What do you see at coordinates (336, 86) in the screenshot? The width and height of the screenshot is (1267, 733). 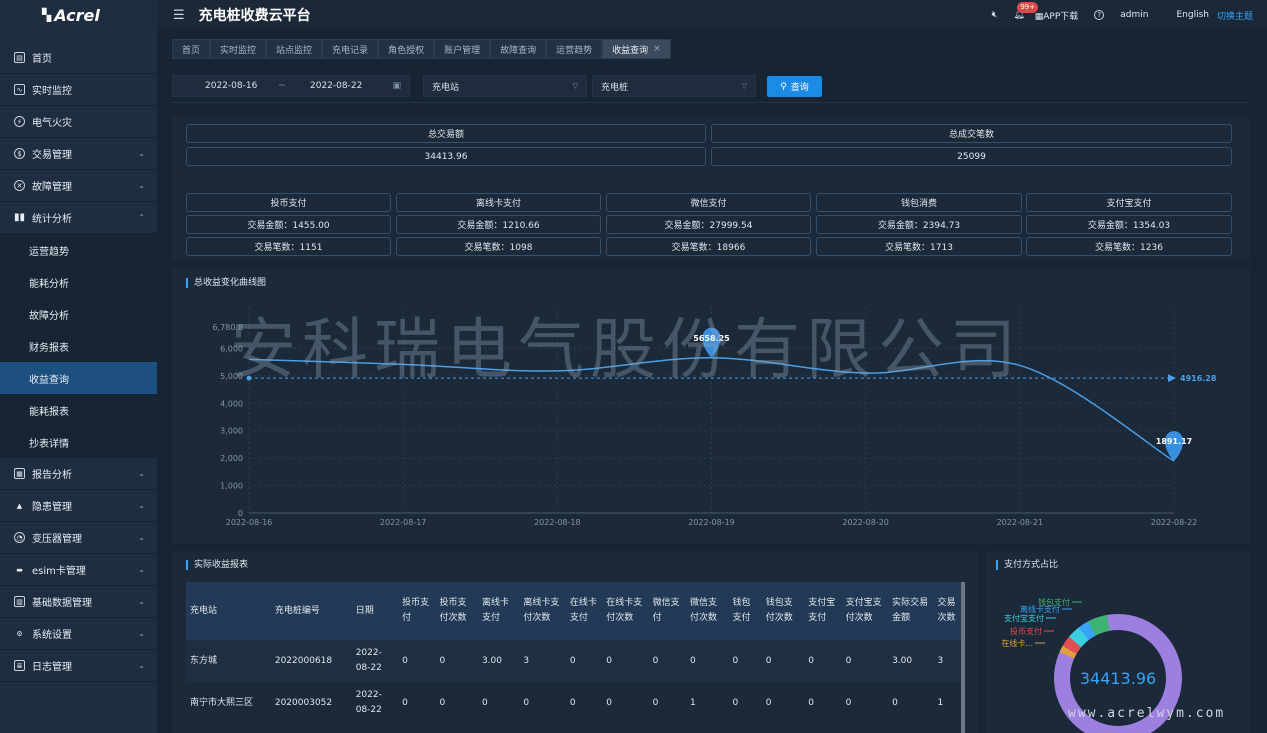 I see `end-date: 2022-08-22` at bounding box center [336, 86].